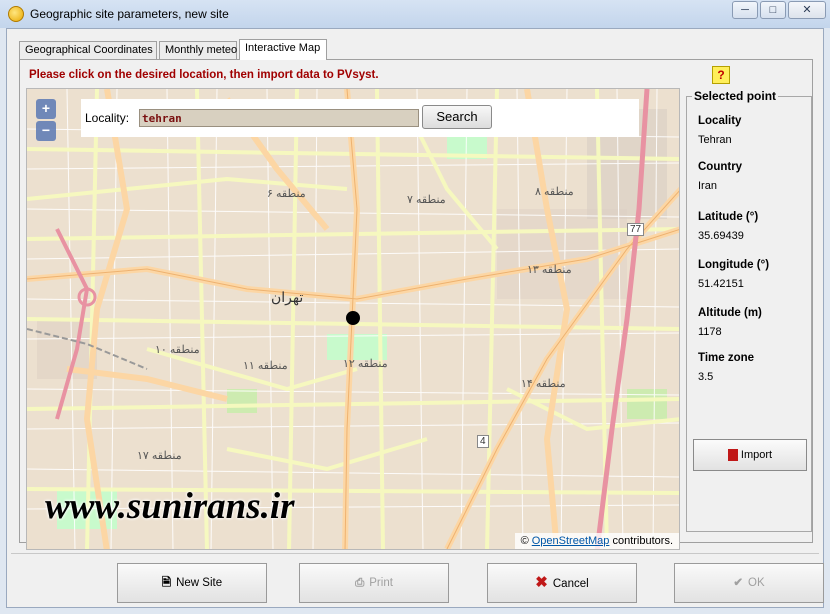 The width and height of the screenshot is (830, 614). What do you see at coordinates (198, 50) in the screenshot?
I see `tab-monthly-meteo: Monthly meteo` at bounding box center [198, 50].